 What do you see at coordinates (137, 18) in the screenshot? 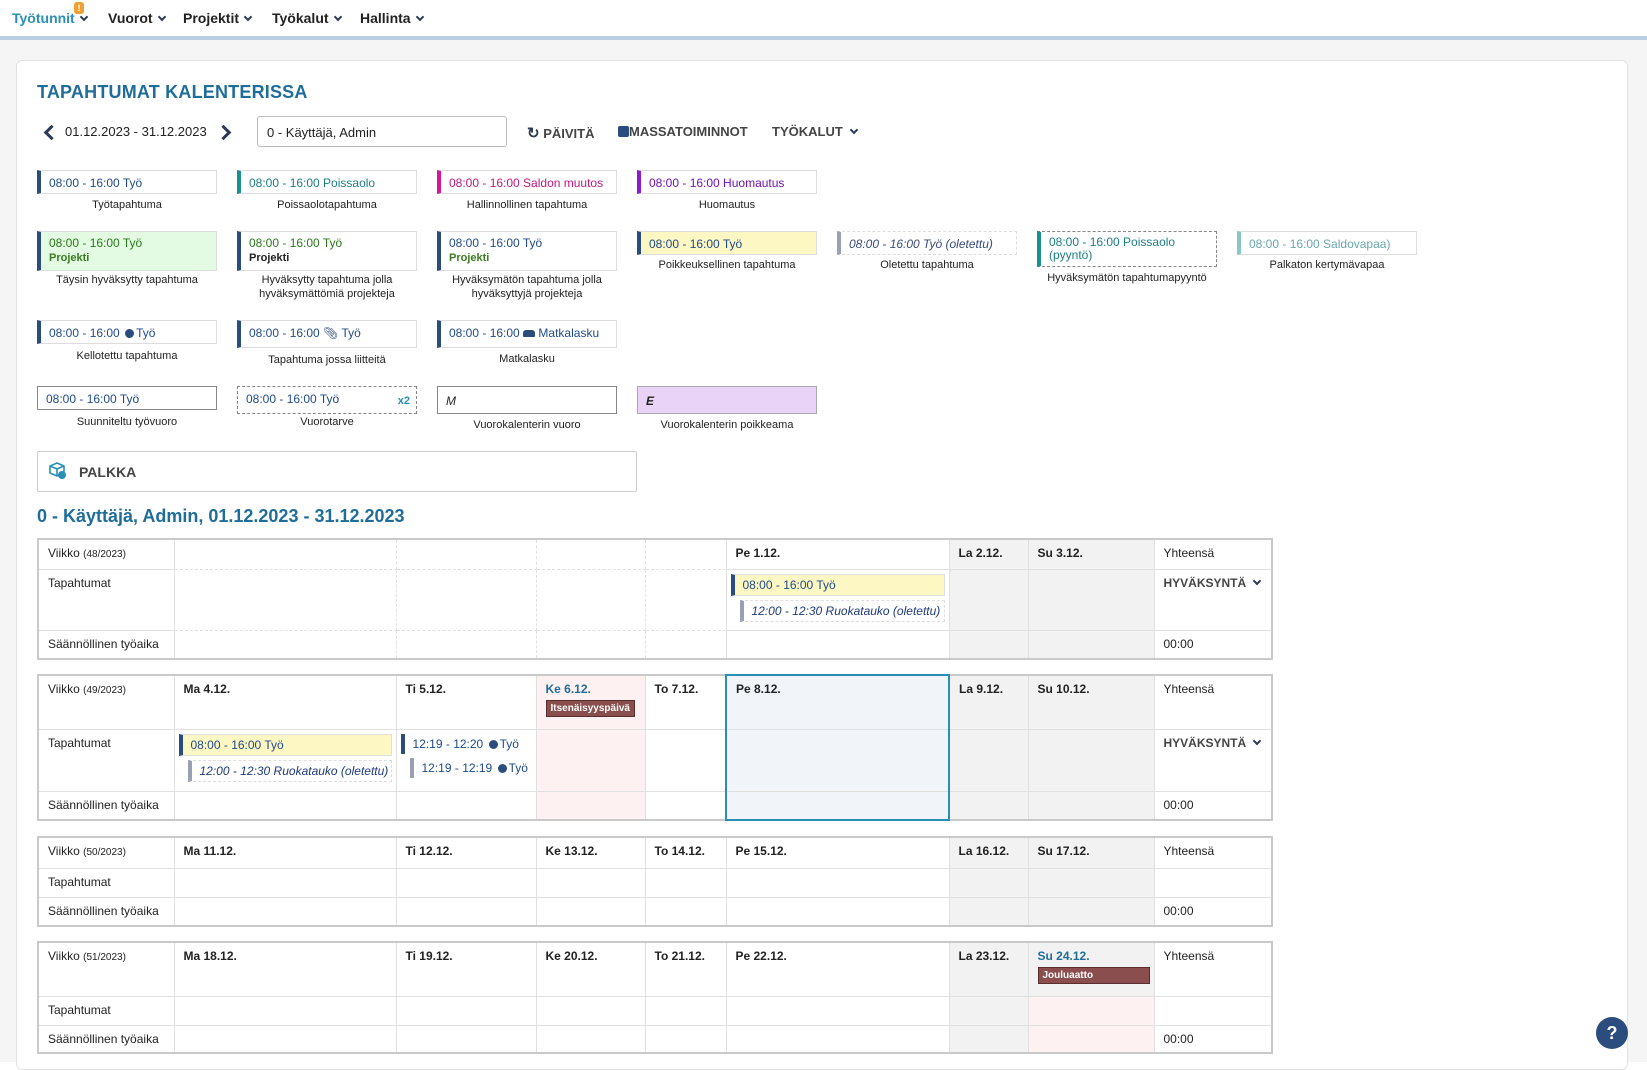
I see `nav-vuorot: Vuorot` at bounding box center [137, 18].